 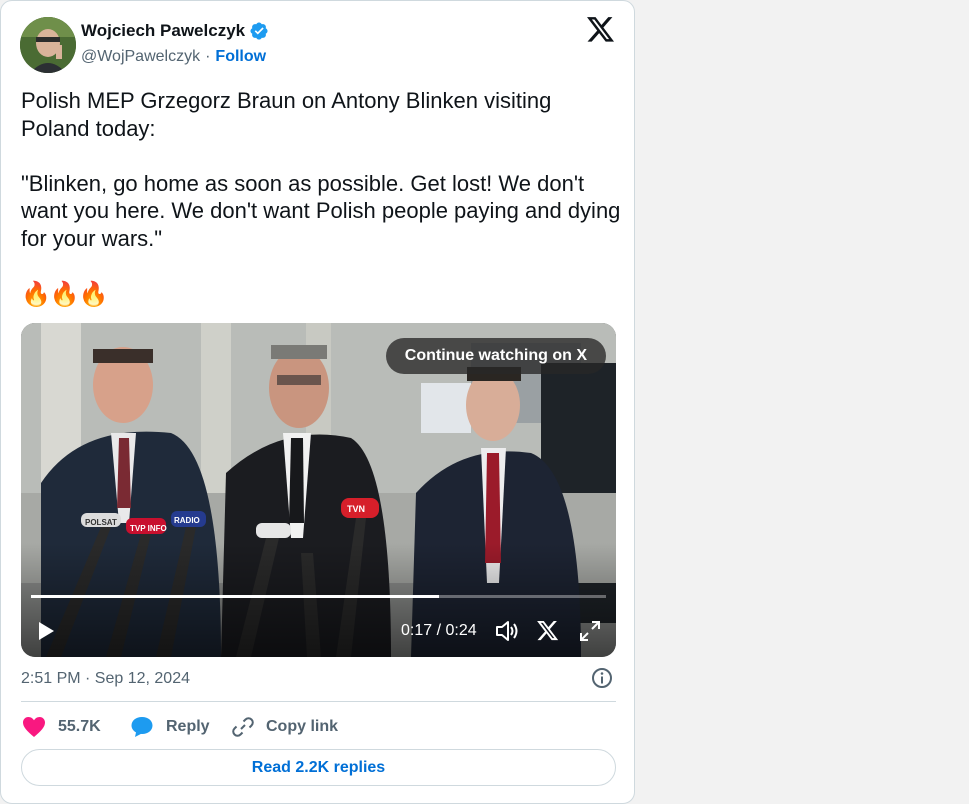 What do you see at coordinates (105, 679) in the screenshot?
I see `tweet-timestamp: 2:51 PM · Sep 12, 2024` at bounding box center [105, 679].